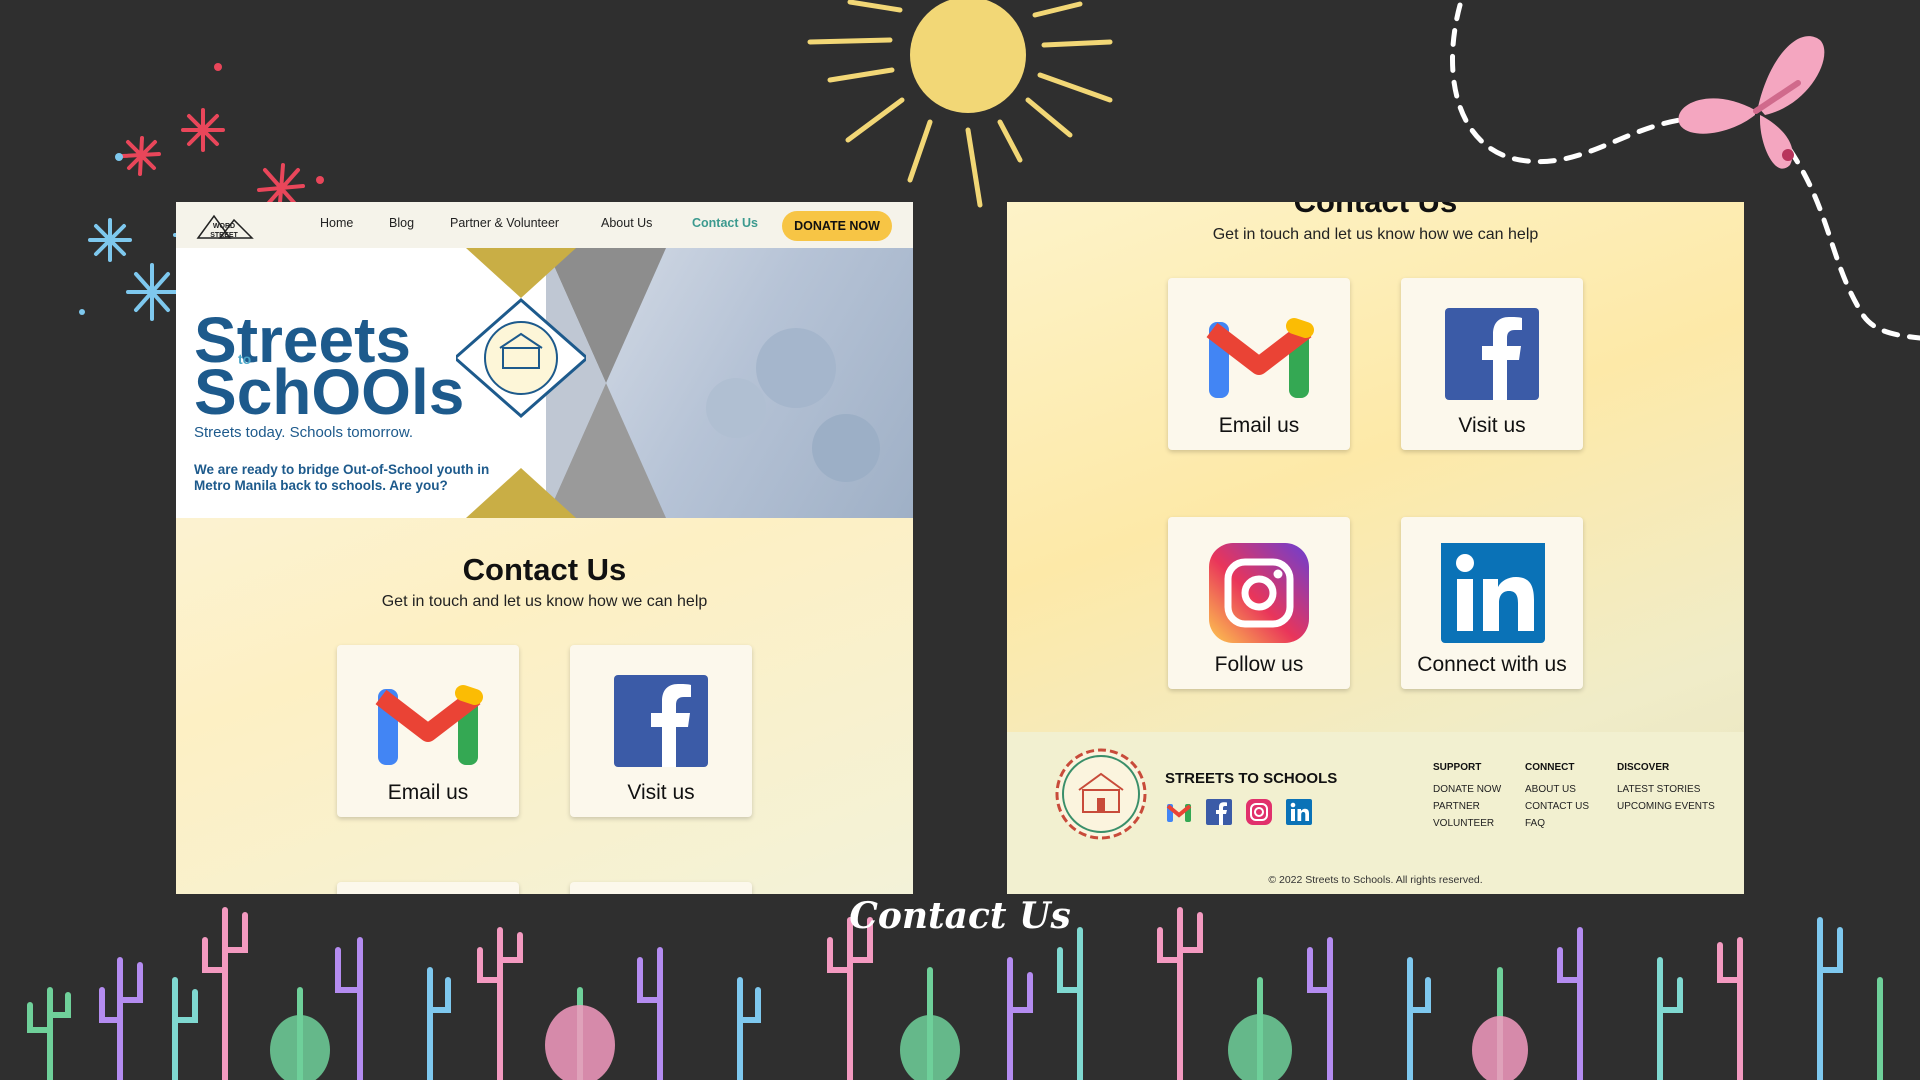 The height and width of the screenshot is (1080, 1920). I want to click on footer-brand-name: STREETS TO SCHOOLS, so click(1251, 778).